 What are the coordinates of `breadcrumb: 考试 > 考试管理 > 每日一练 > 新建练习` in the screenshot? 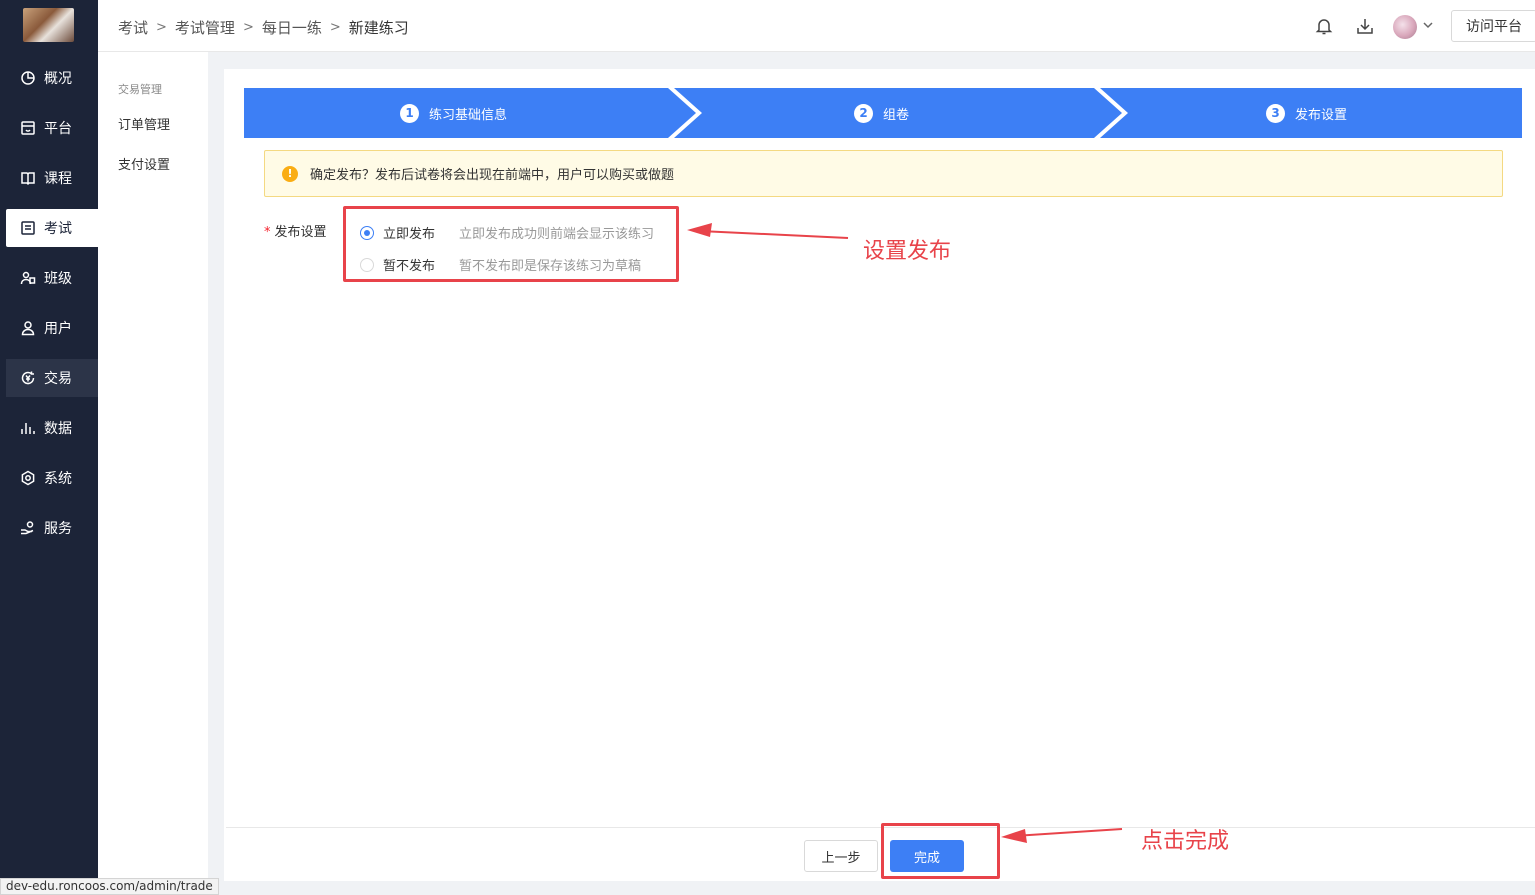 It's located at (263, 27).